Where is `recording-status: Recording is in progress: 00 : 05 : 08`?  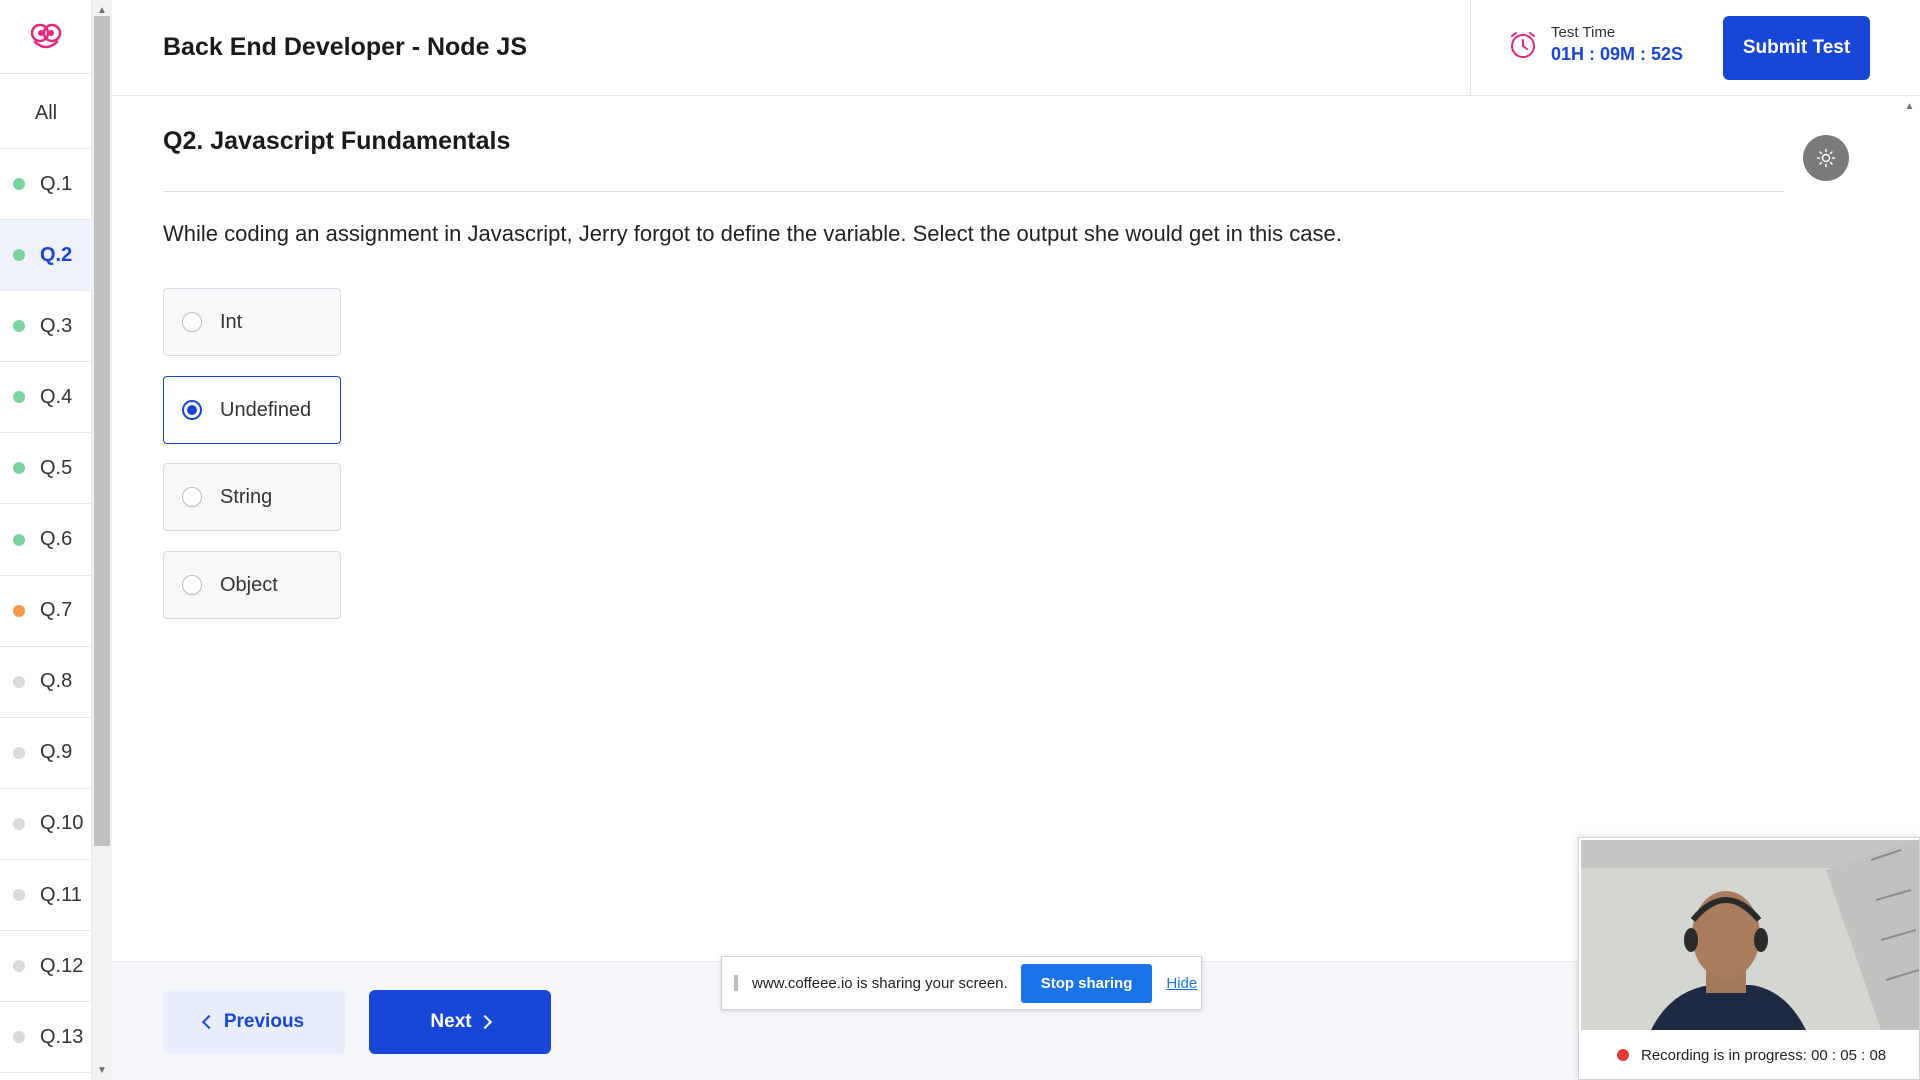
recording-status: Recording is in progress: 00 : 05 : 08 is located at coordinates (1749, 1055).